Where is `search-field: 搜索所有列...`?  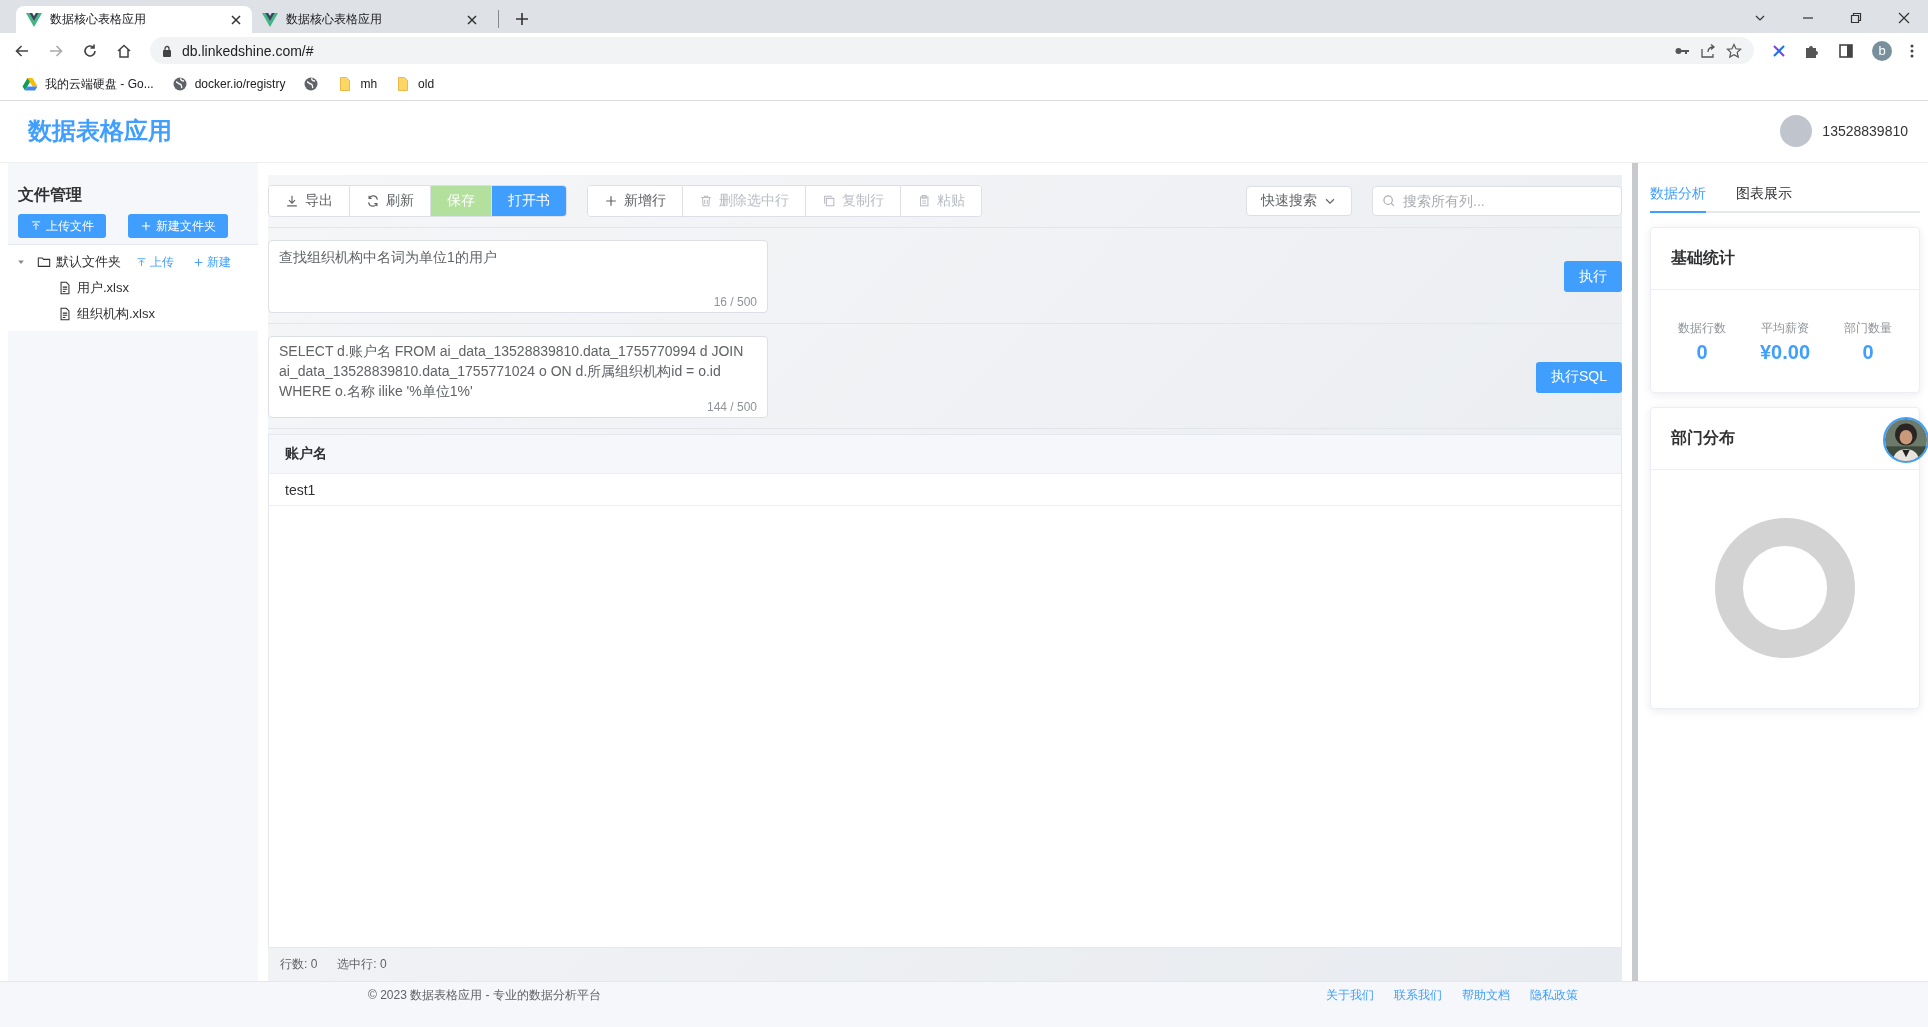 search-field: 搜索所有列... is located at coordinates (1497, 201).